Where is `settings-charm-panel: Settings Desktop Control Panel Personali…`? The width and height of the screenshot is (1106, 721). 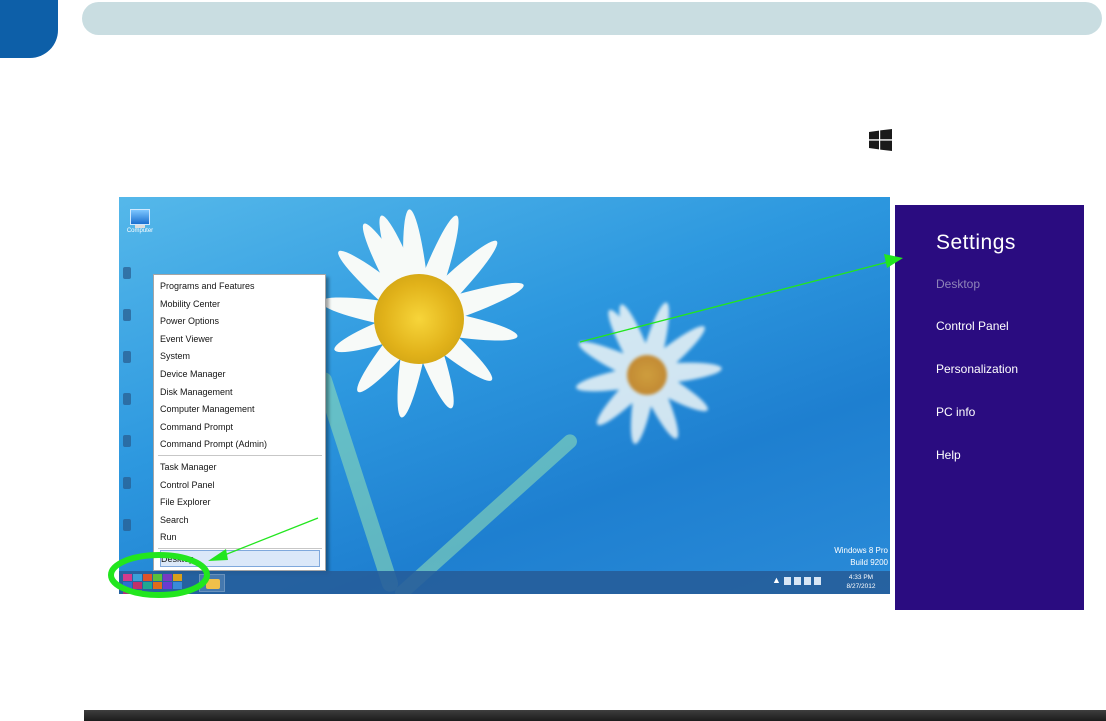 settings-charm-panel: Settings Desktop Control Panel Personali… is located at coordinates (989, 407).